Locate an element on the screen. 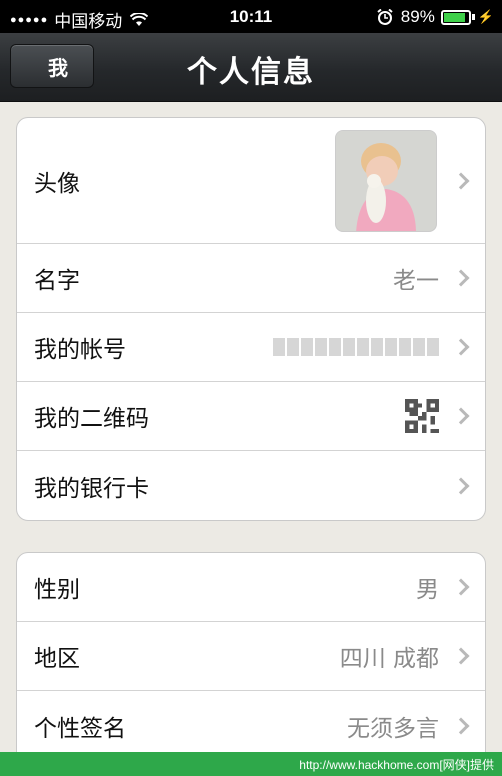  nav-bar: 我 个人信息 is located at coordinates (251, 67).